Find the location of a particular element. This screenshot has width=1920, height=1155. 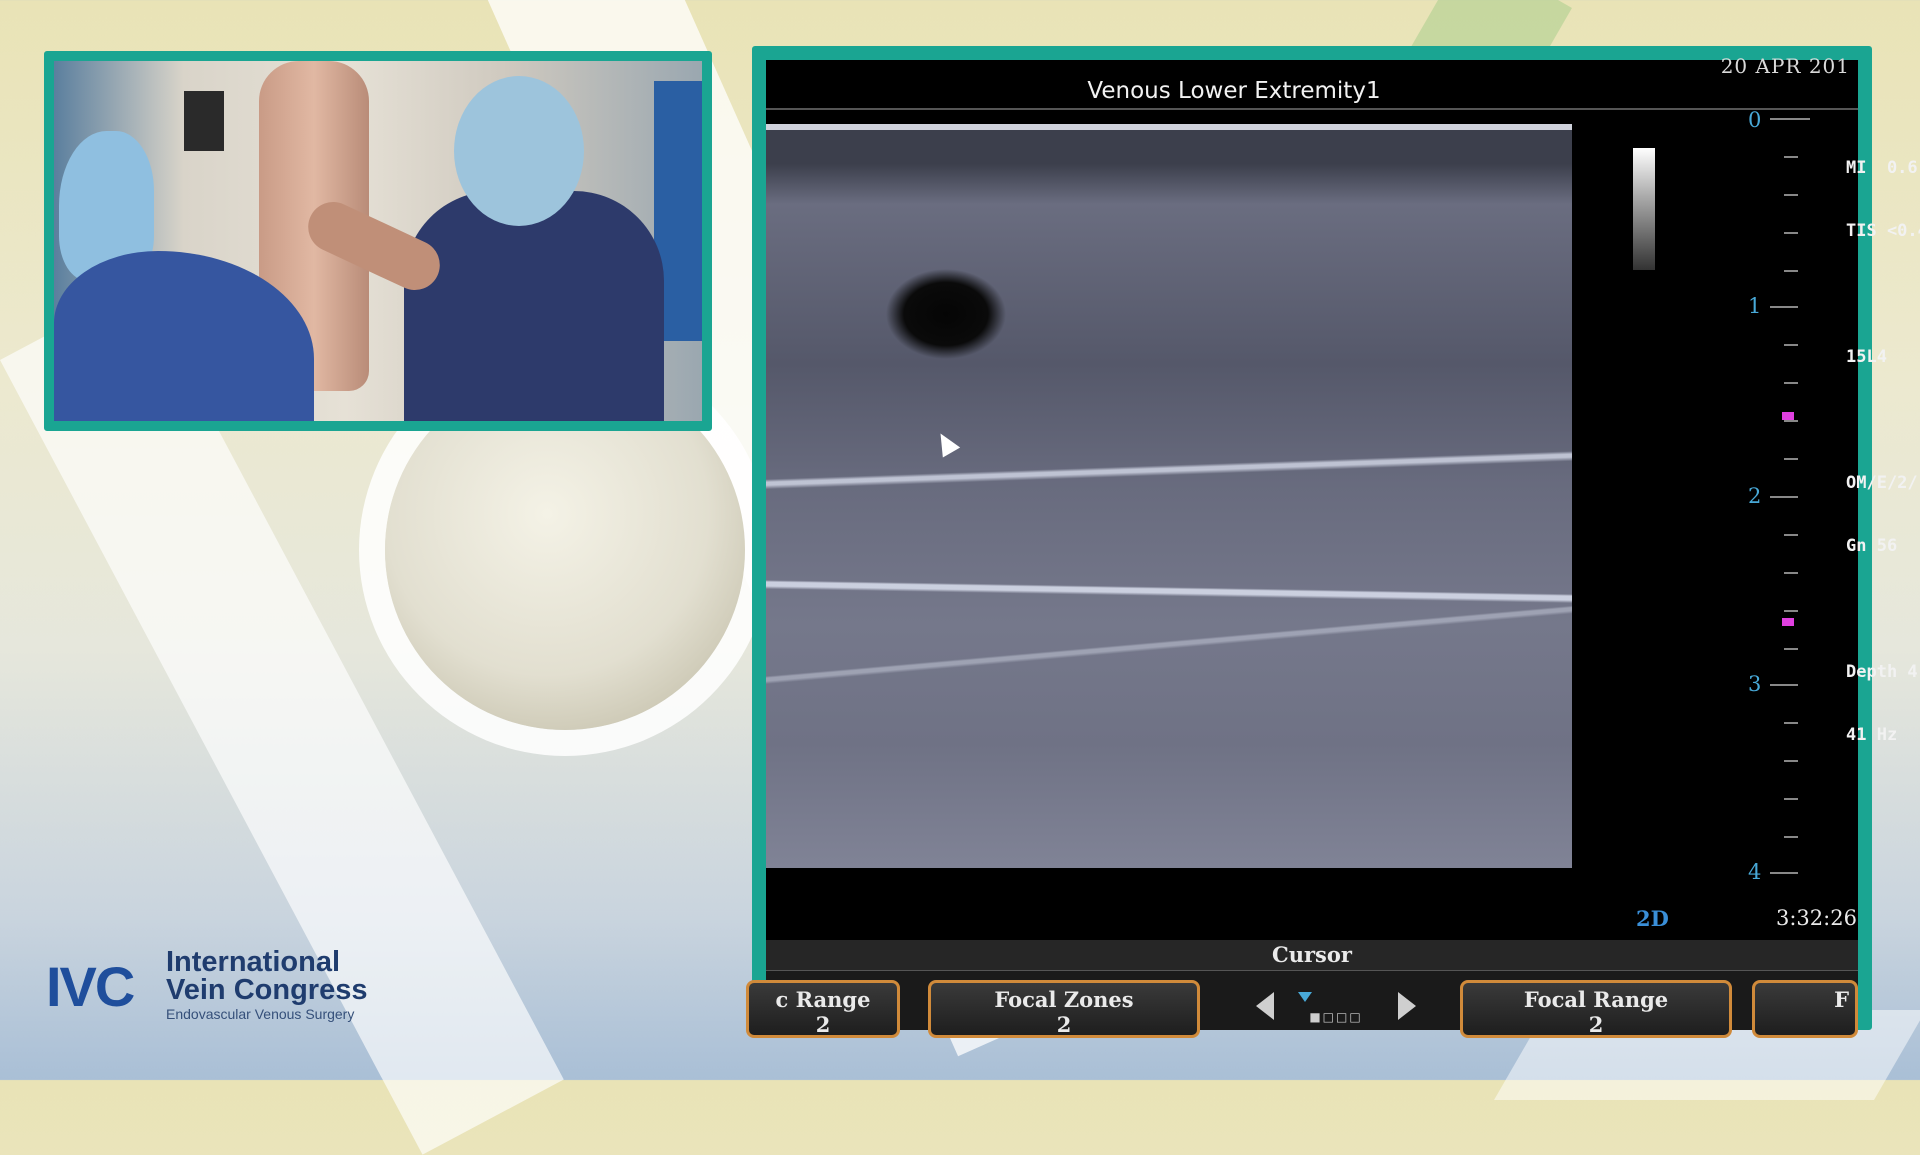

page-marker-icon is located at coordinates (1305, 997).